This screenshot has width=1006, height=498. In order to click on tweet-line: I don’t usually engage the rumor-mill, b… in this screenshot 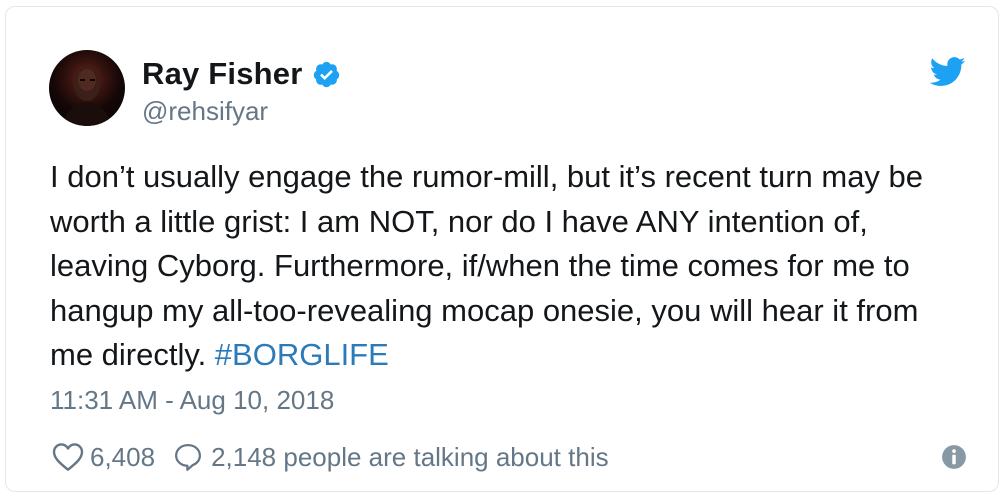, I will do `click(487, 176)`.